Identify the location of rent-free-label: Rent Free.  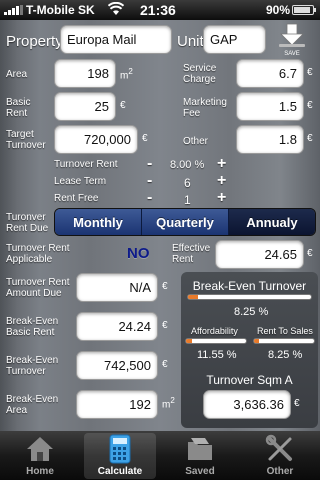
(76, 198).